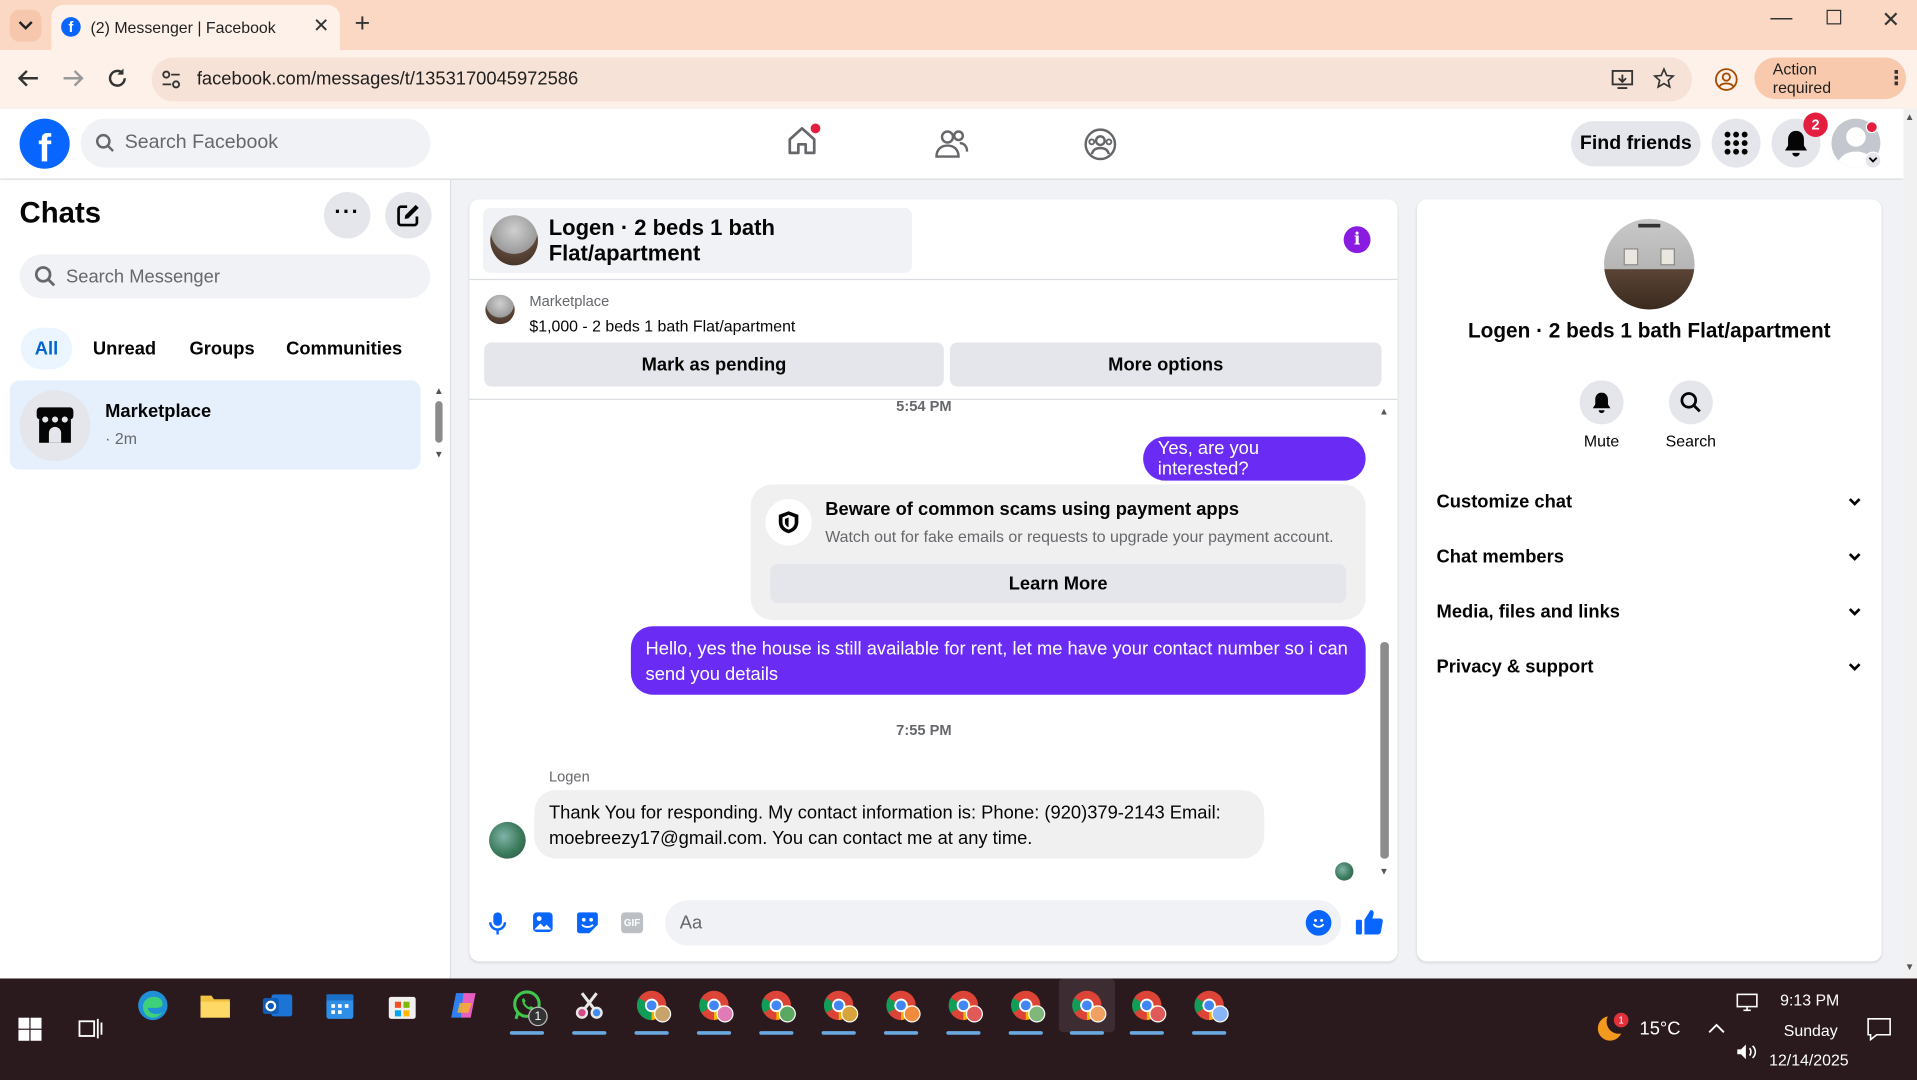 The width and height of the screenshot is (1917, 1080). Describe the element at coordinates (44, 144) in the screenshot. I see `facebook-logo: f` at that location.